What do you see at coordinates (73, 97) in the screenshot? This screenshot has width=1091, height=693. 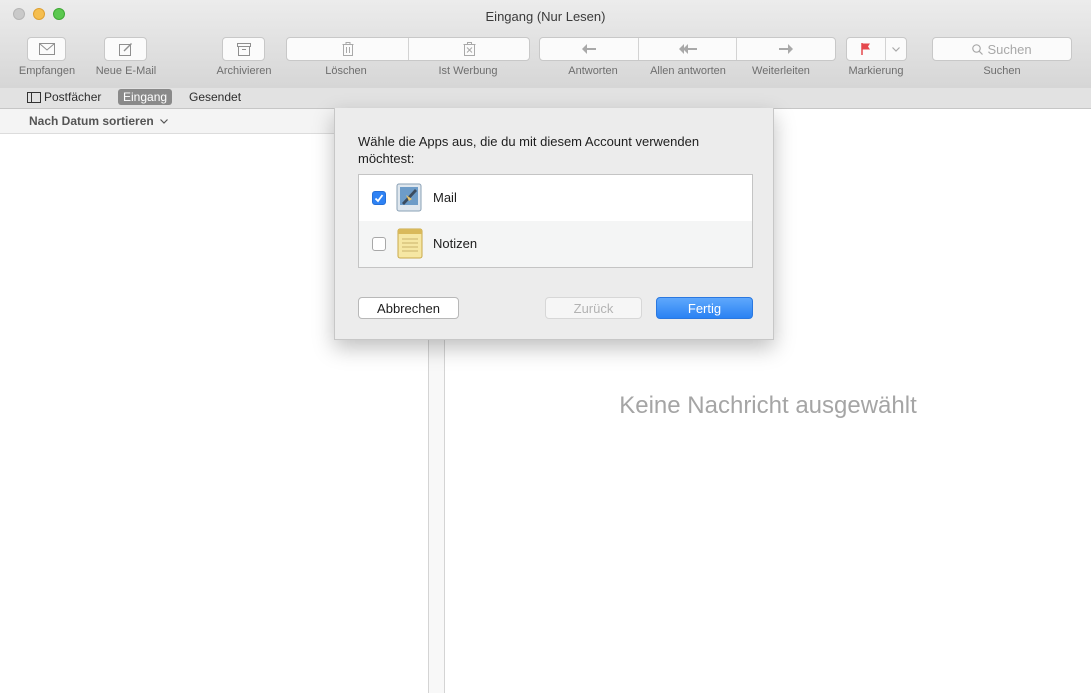 I see `mailboxes-label: Postfächer` at bounding box center [73, 97].